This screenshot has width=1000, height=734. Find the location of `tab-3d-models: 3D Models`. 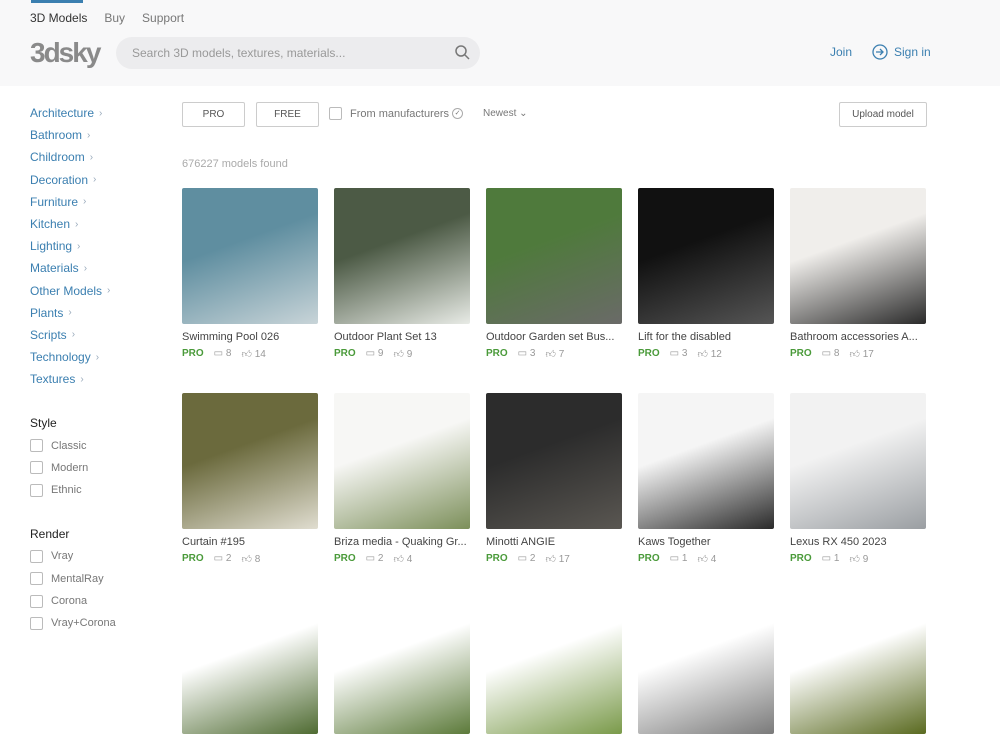

tab-3d-models: 3D Models is located at coordinates (58, 18).